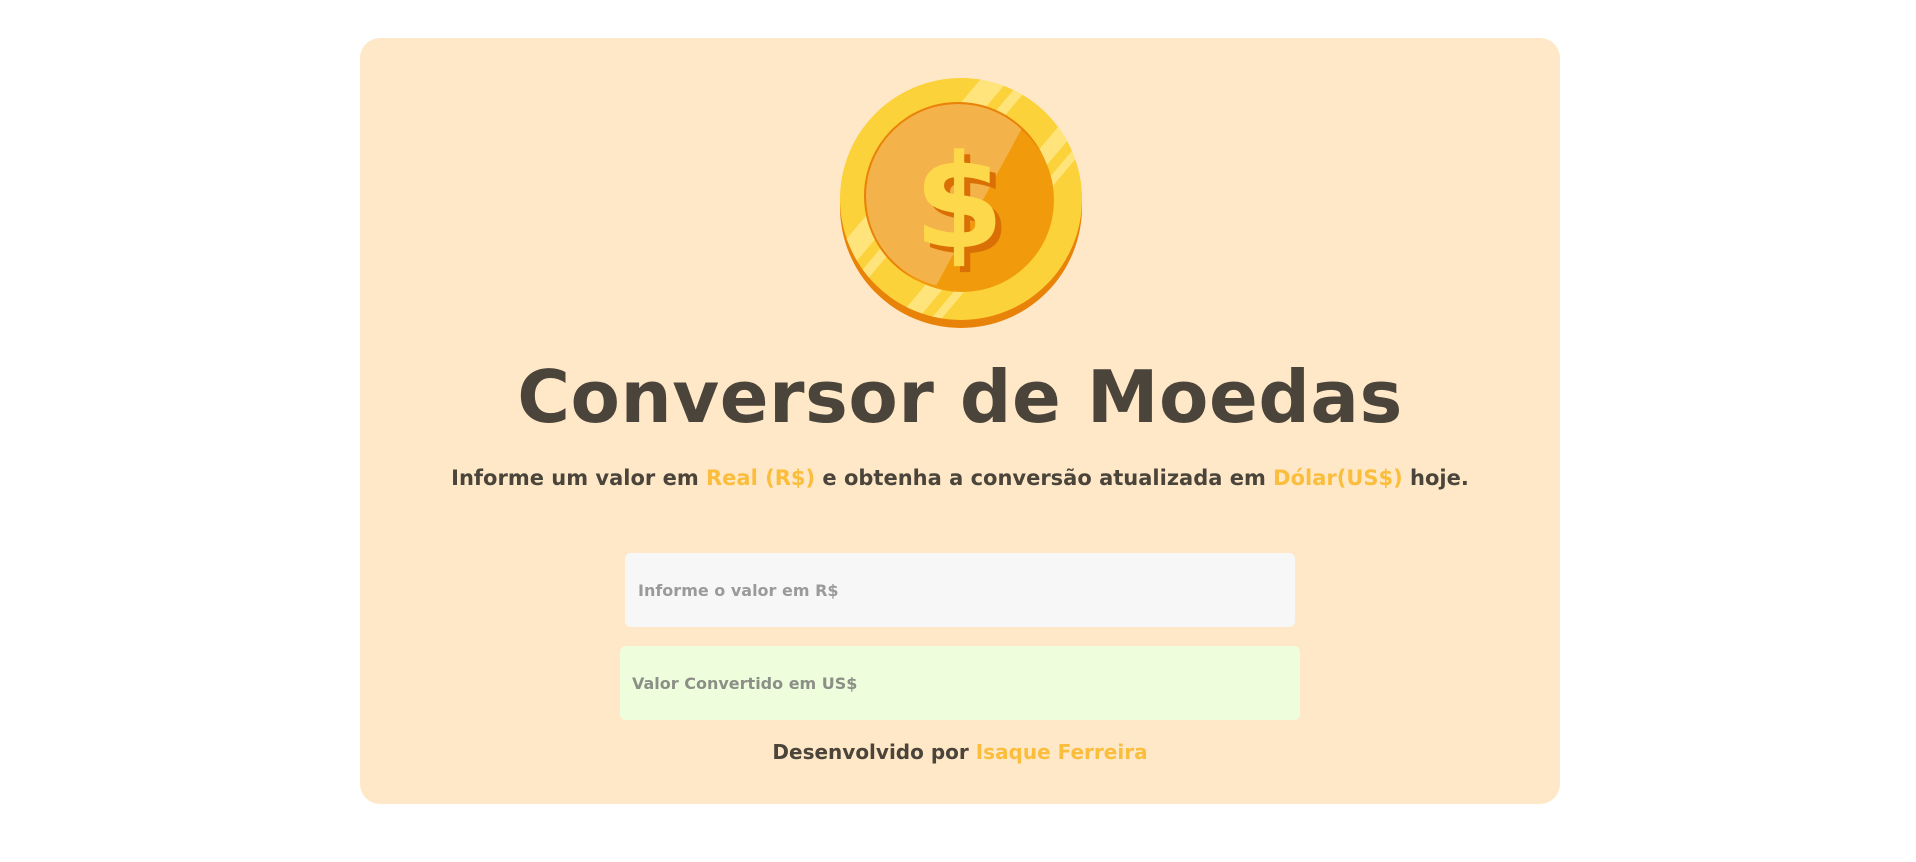 This screenshot has width=1916, height=862. Describe the element at coordinates (1435, 478) in the screenshot. I see `subtitle-text: hoje.` at that location.